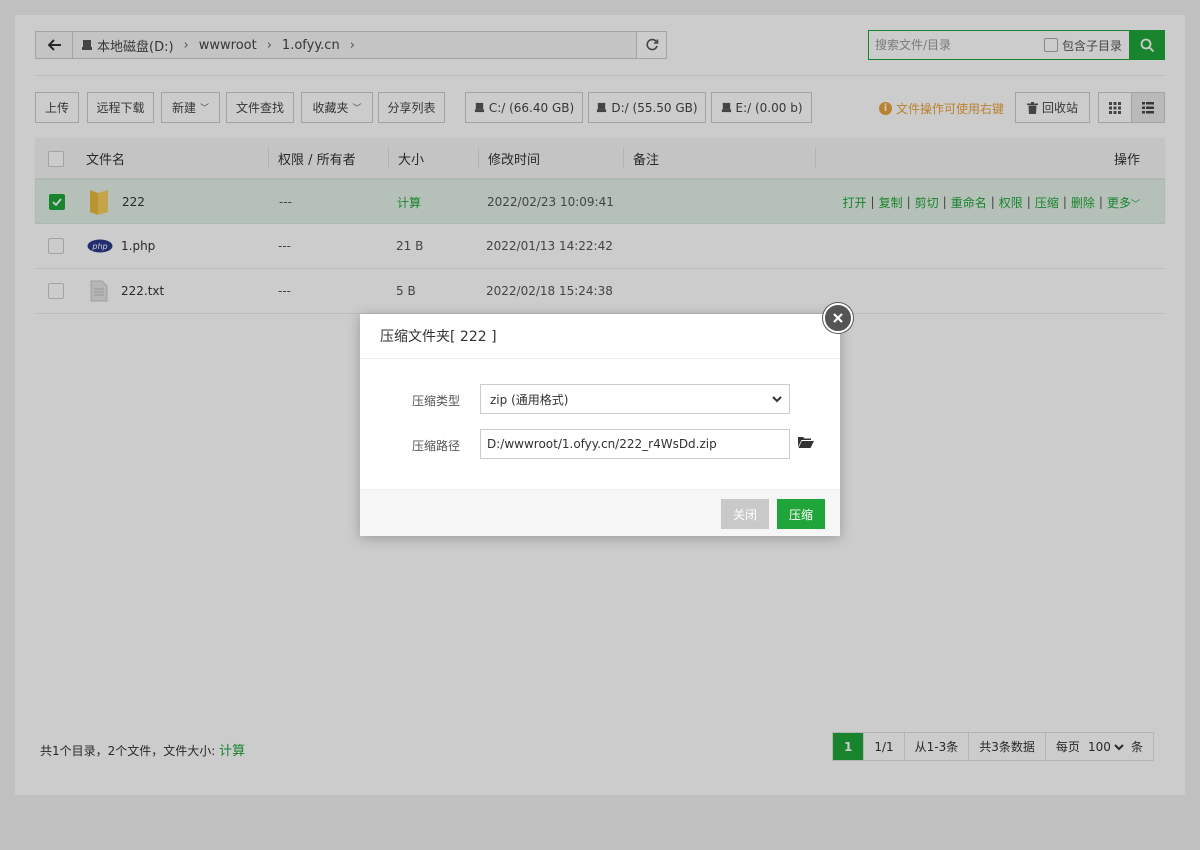  What do you see at coordinates (635, 399) in the screenshot?
I see `compress-type-select: zip (通用格式)` at bounding box center [635, 399].